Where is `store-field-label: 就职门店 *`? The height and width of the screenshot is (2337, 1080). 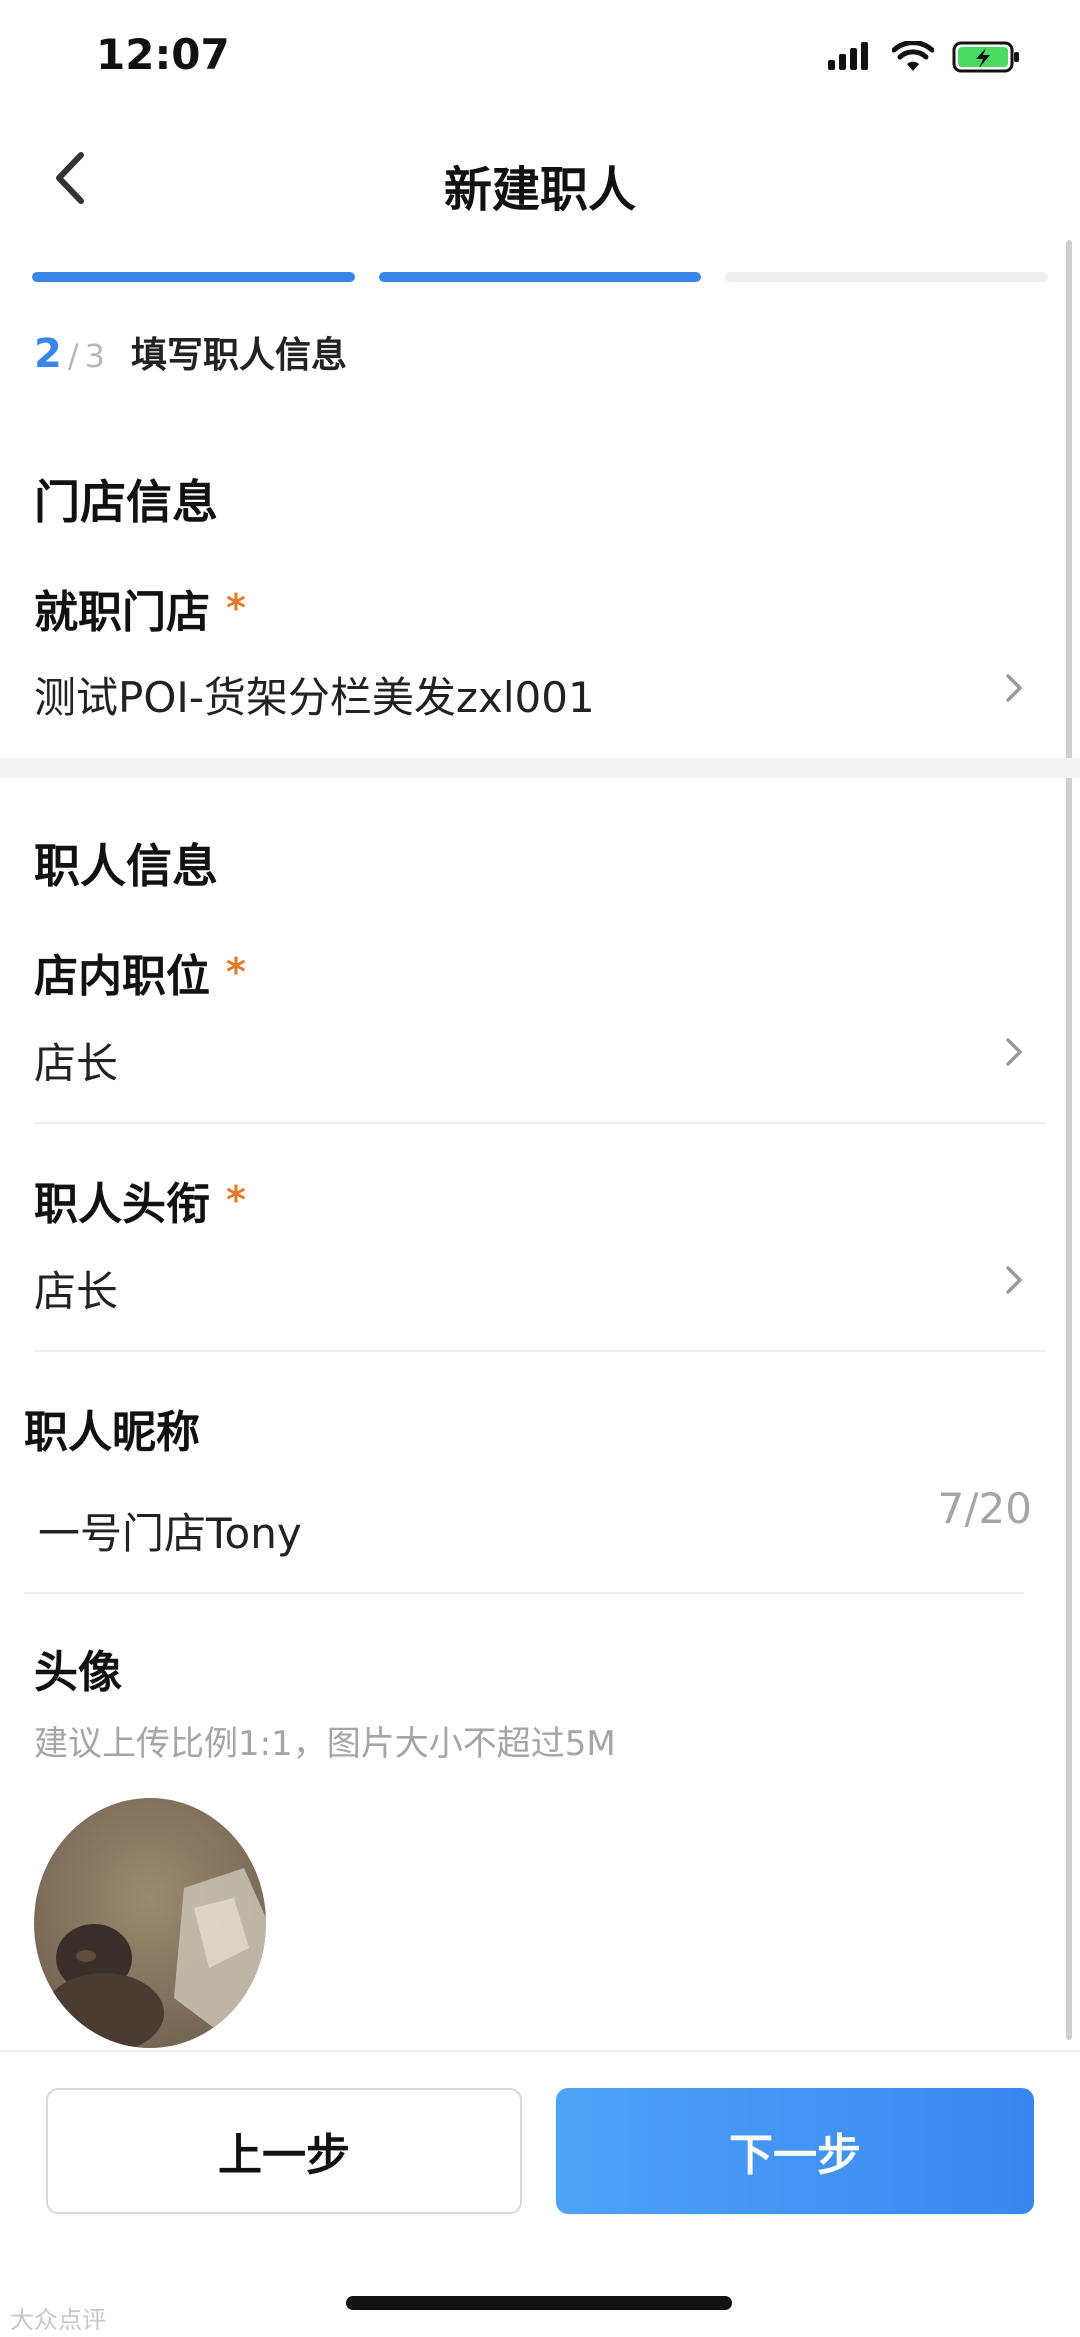 store-field-label: 就职门店 * is located at coordinates (140, 608).